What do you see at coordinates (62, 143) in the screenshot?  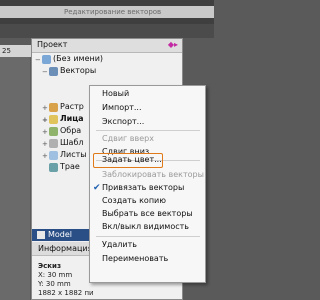 I see `tree-item-templates: + Шабл` at bounding box center [62, 143].